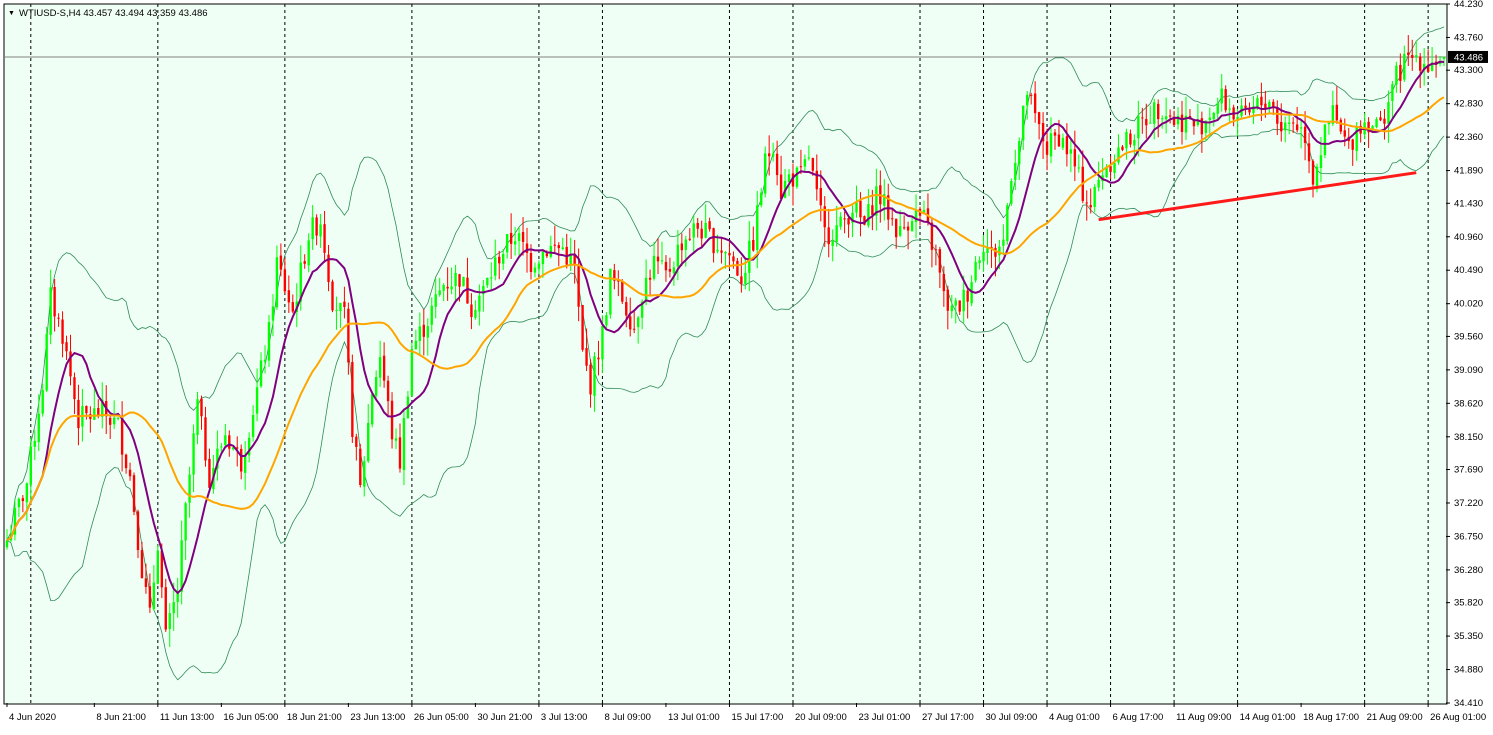  What do you see at coordinates (1468, 503) in the screenshot?
I see `y-tick-label: 37.220` at bounding box center [1468, 503].